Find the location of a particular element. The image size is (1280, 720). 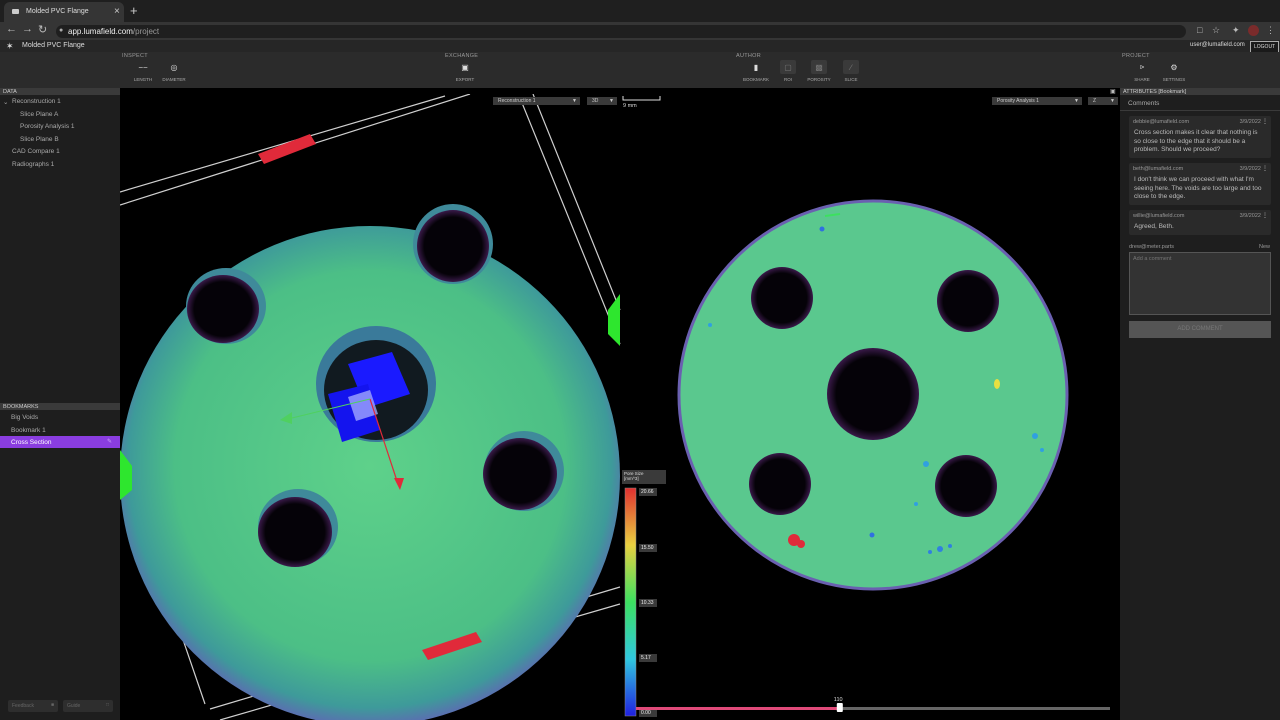

roi-icon: ▢ is located at coordinates (788, 67).